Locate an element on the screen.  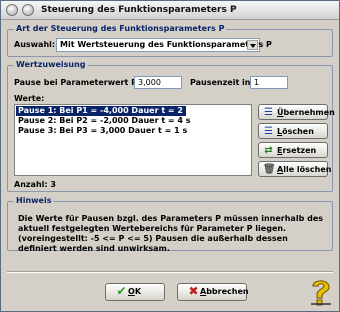
ok-label: OK is located at coordinates (135, 291).